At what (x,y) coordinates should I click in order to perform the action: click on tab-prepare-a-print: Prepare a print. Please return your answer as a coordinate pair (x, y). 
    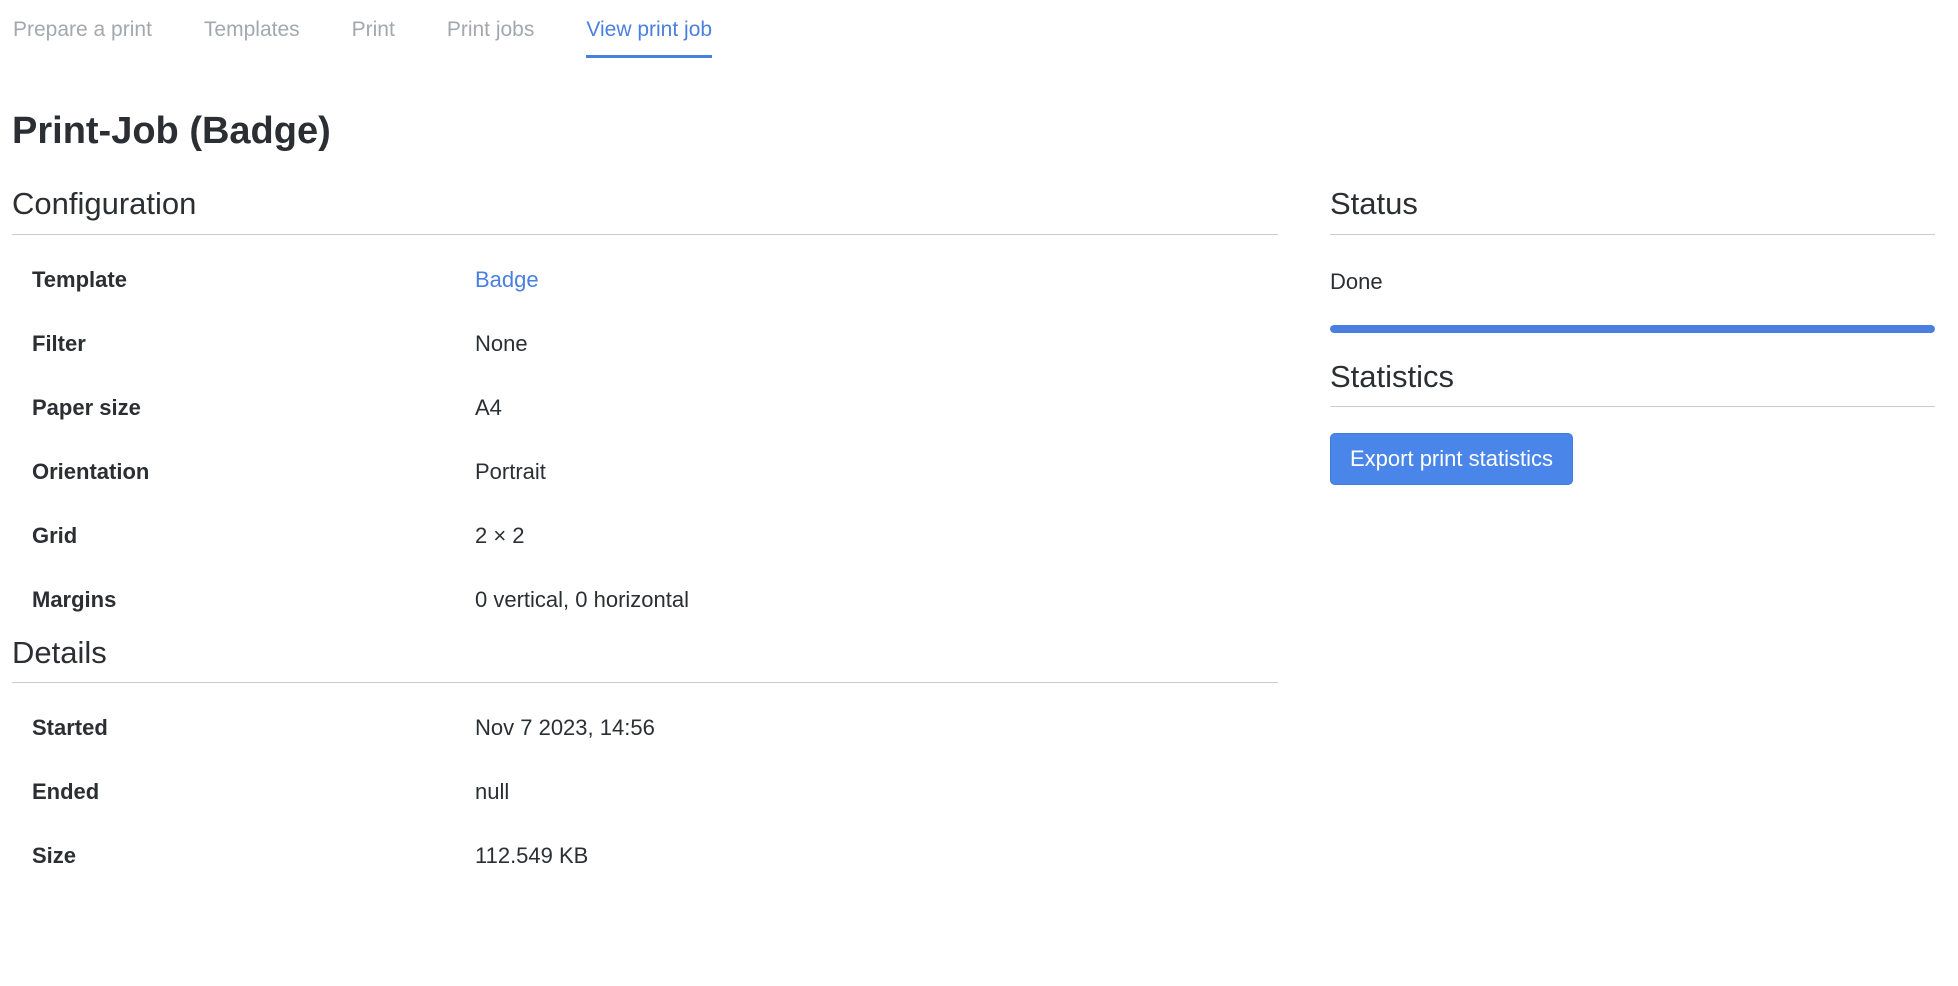
    Looking at the image, I should click on (82, 31).